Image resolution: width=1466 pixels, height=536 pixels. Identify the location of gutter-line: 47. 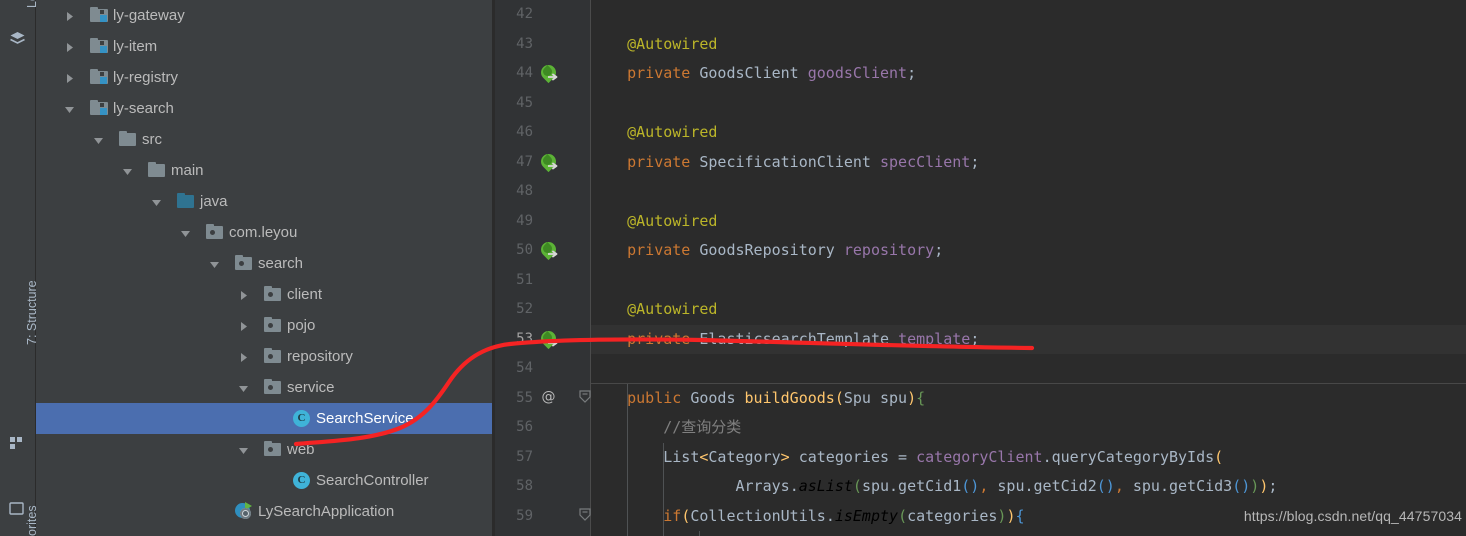
(543, 163).